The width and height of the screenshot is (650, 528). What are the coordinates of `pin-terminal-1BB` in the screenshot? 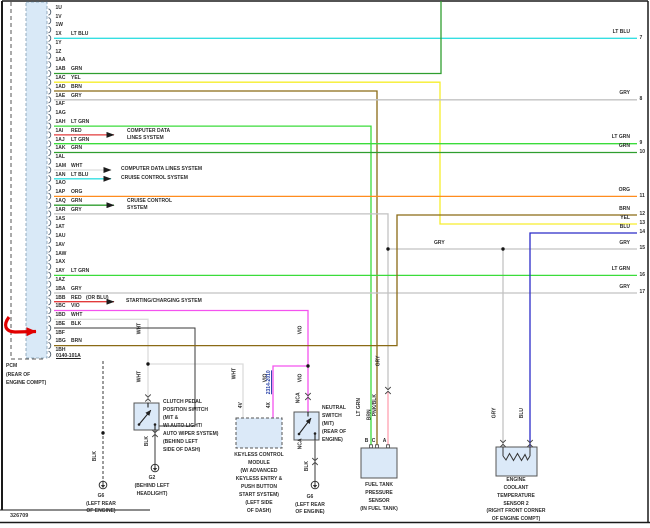 It's located at (50, 302).